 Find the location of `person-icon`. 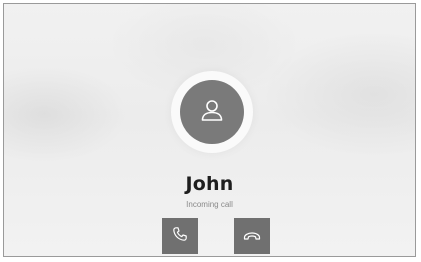

person-icon is located at coordinates (212, 112).